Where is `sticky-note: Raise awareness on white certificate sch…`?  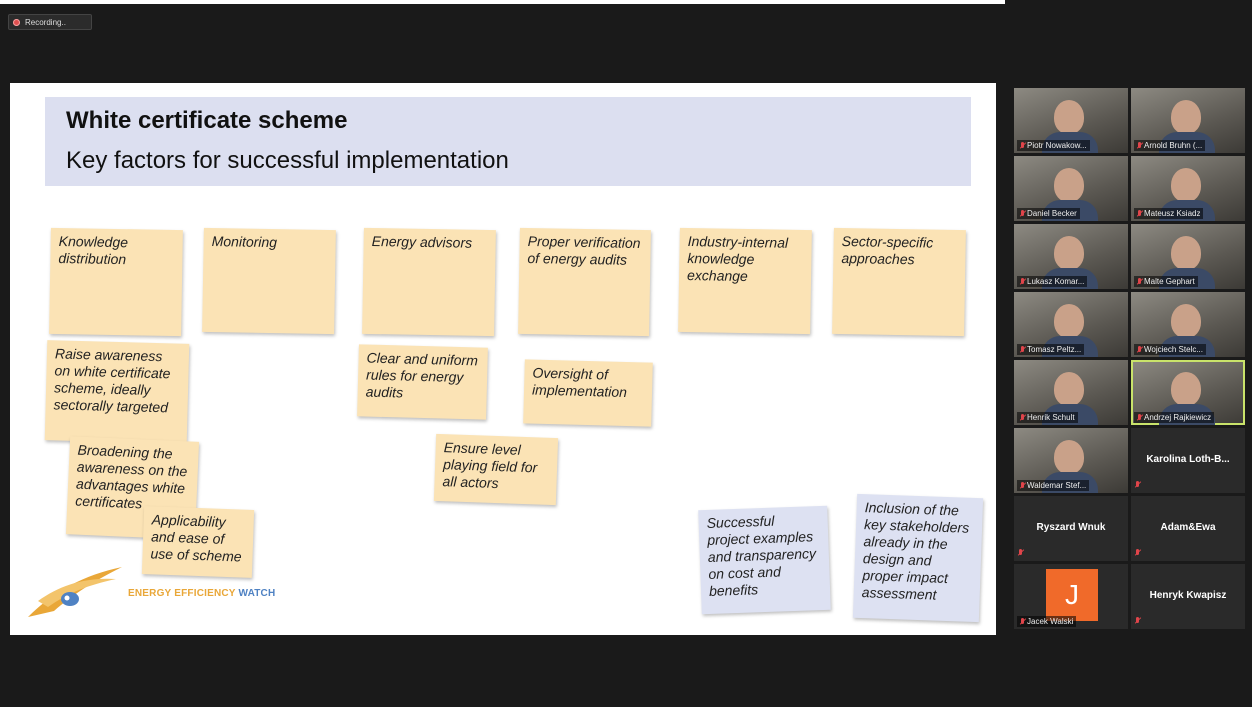 sticky-note: Raise awareness on white certificate sch… is located at coordinates (117, 392).